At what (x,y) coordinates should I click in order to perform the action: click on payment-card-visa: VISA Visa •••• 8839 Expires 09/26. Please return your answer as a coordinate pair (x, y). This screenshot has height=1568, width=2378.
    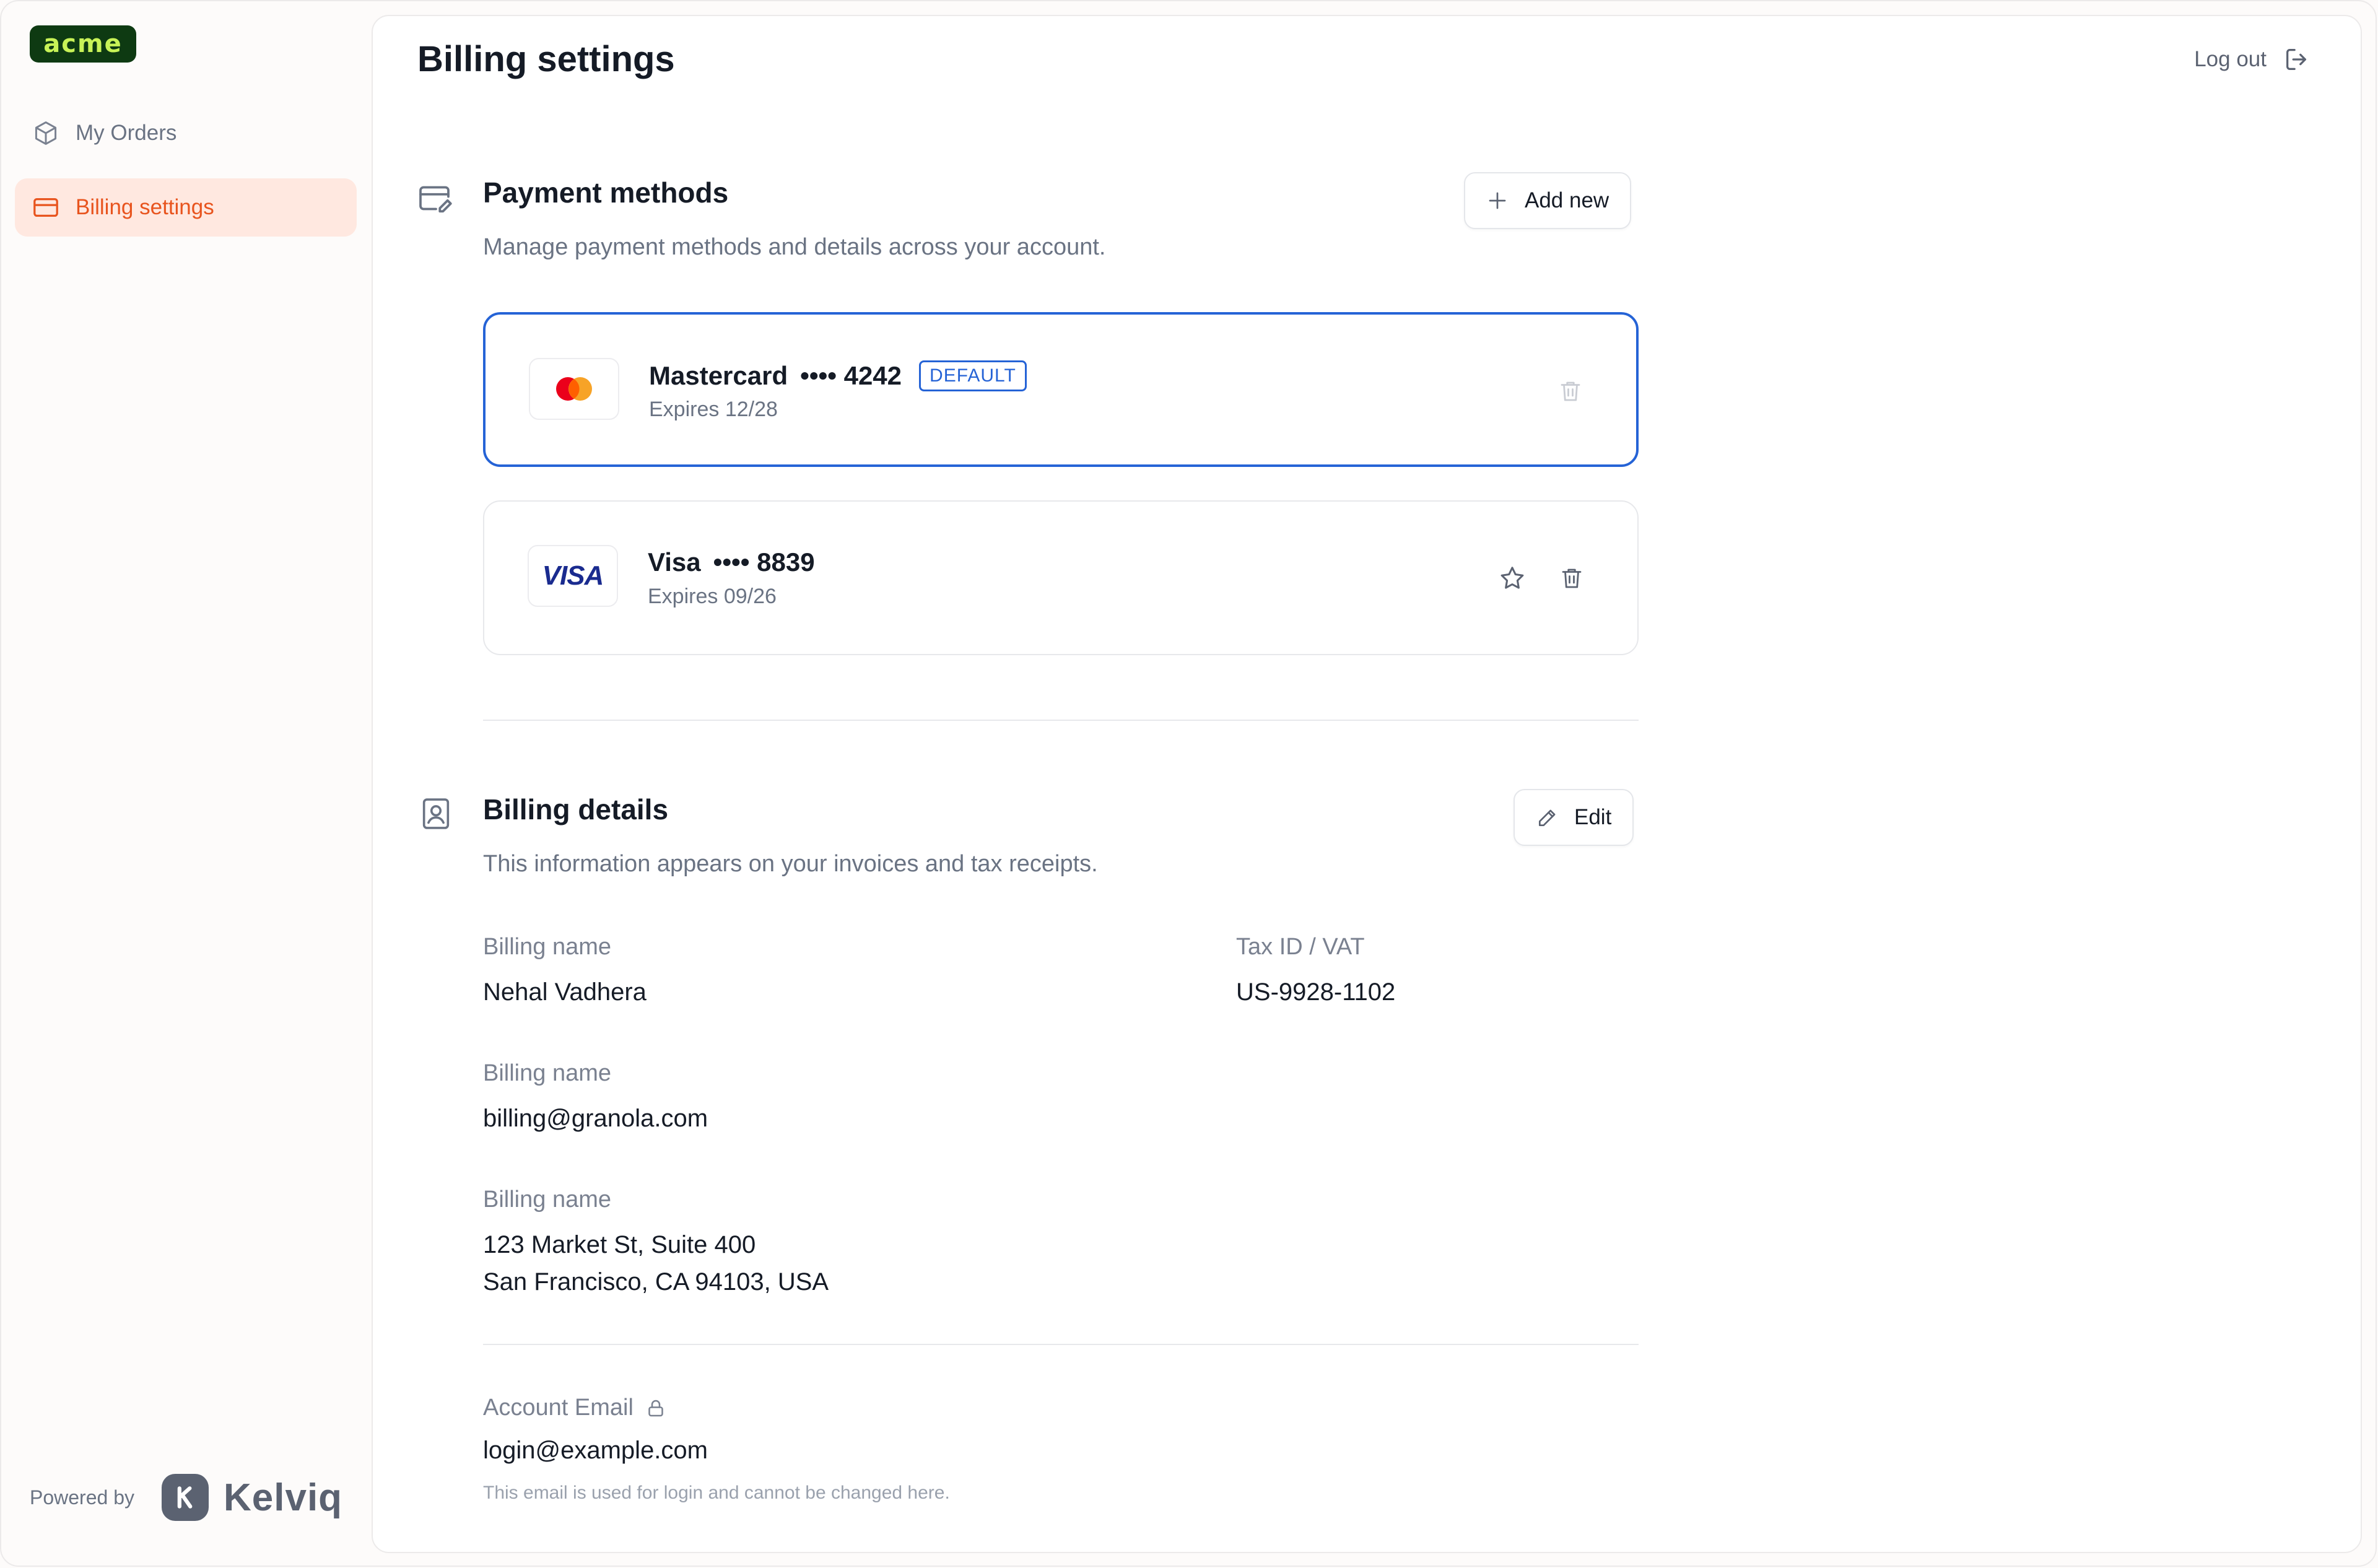
    Looking at the image, I should click on (1061, 577).